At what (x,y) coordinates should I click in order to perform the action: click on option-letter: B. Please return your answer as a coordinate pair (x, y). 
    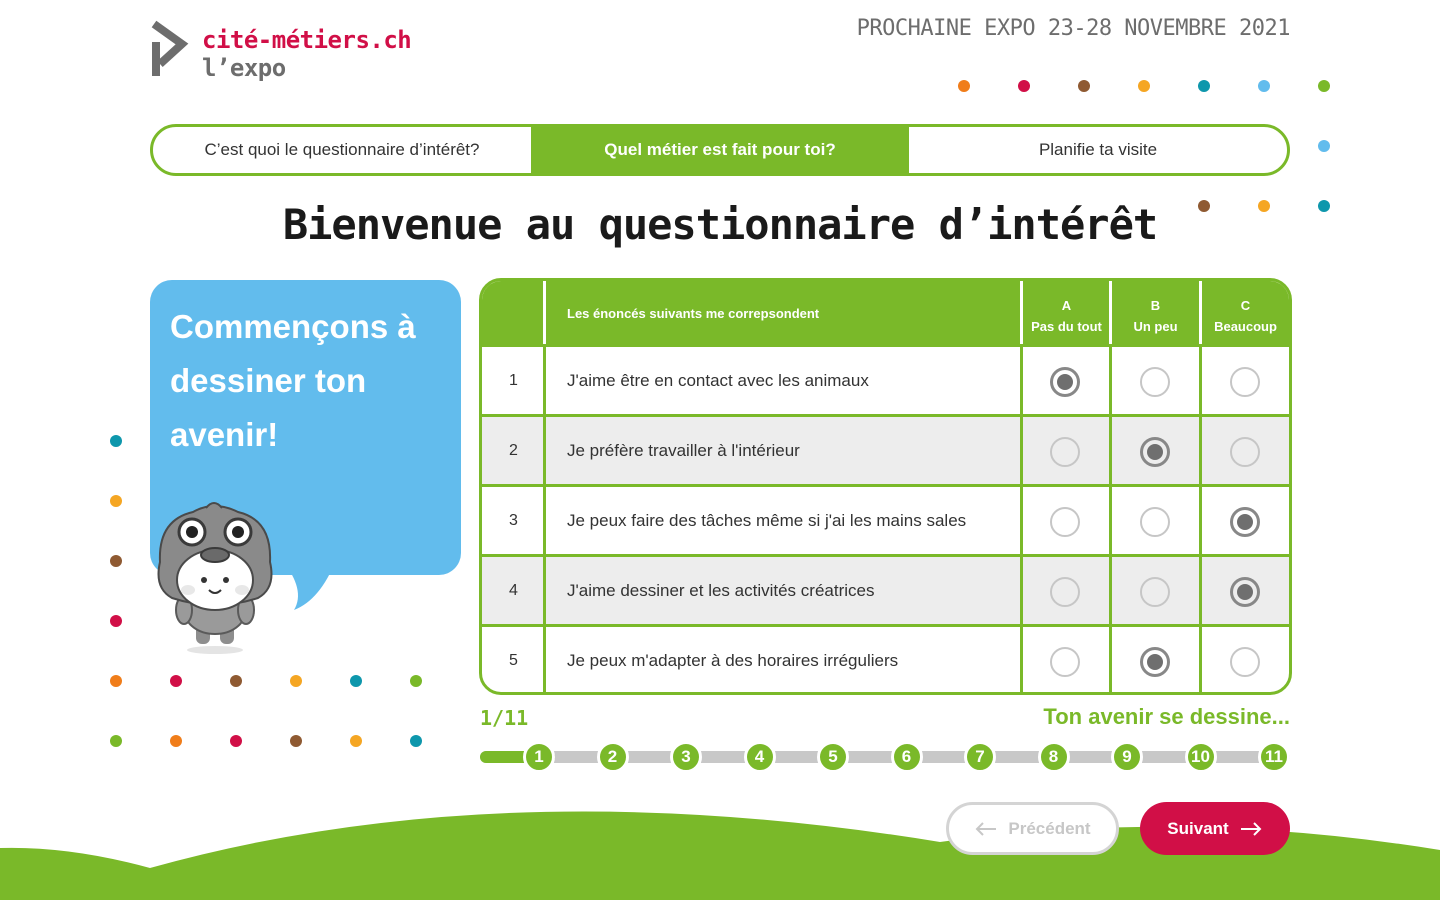
    Looking at the image, I should click on (1155, 305).